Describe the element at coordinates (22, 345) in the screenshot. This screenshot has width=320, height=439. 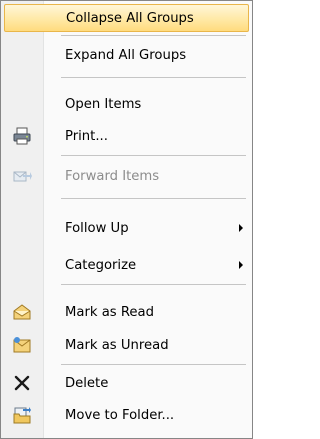
I see `envelope-closed-icon` at that location.